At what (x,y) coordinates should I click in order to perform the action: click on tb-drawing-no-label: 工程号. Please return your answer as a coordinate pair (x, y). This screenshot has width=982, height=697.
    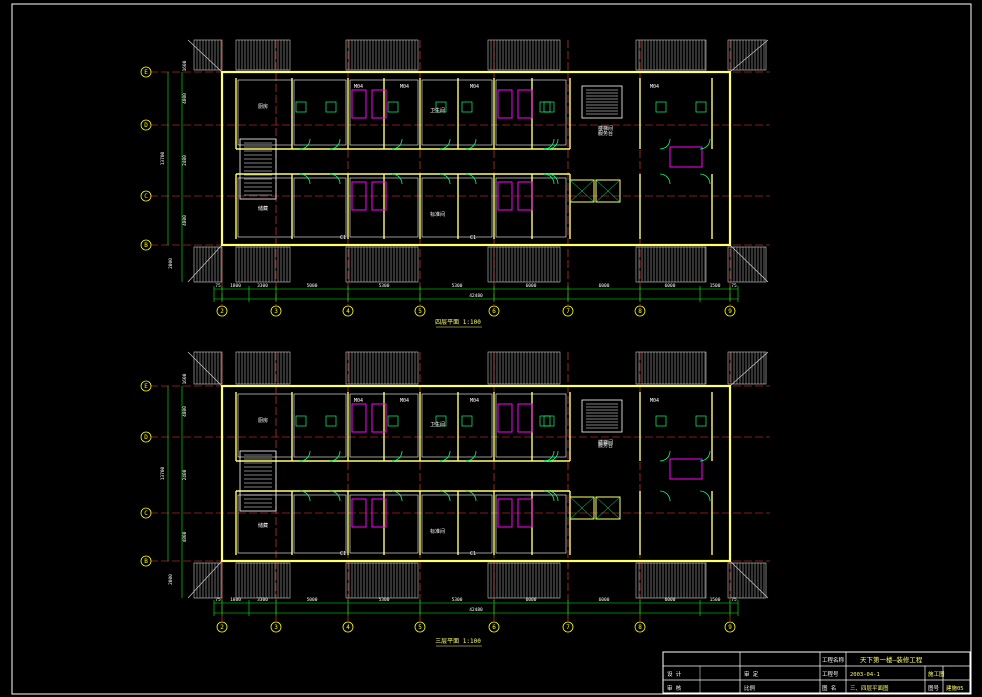
    Looking at the image, I should click on (830, 674).